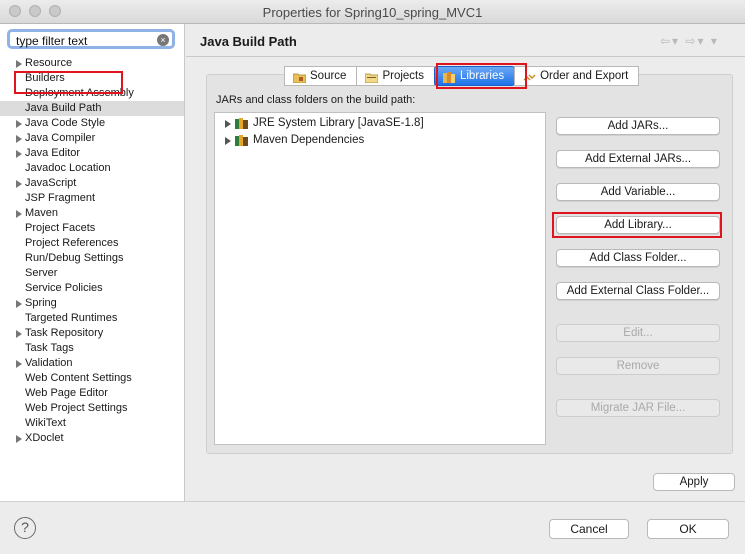  Describe the element at coordinates (65, 123) in the screenshot. I see `tree-item-label: Java Code Style` at that location.